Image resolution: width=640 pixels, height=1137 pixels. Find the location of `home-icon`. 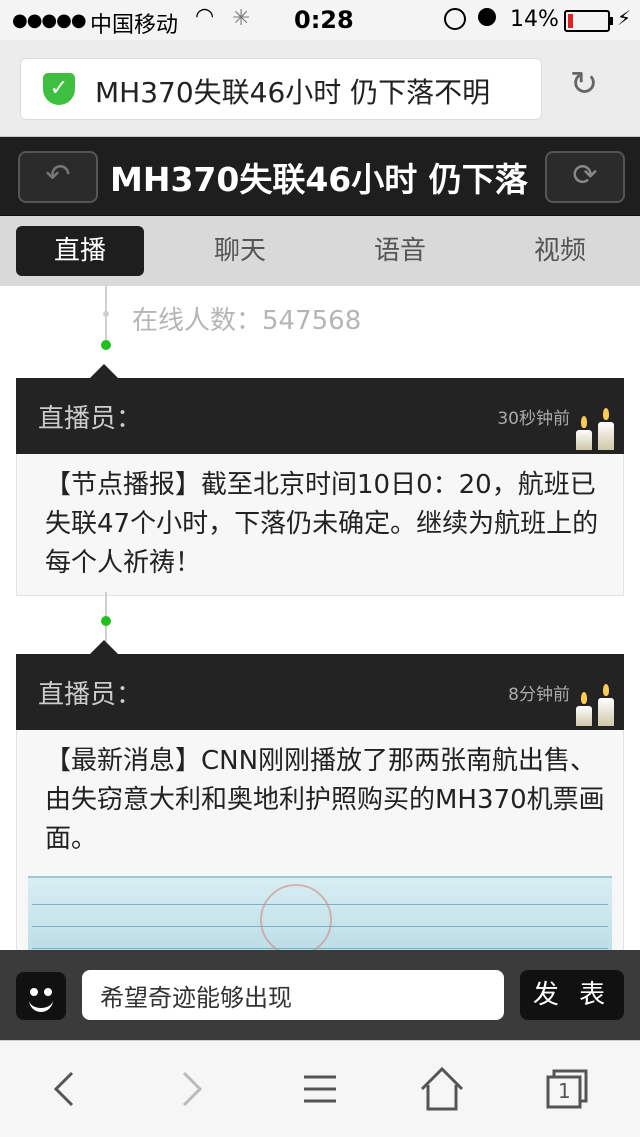

home-icon is located at coordinates (442, 1089).